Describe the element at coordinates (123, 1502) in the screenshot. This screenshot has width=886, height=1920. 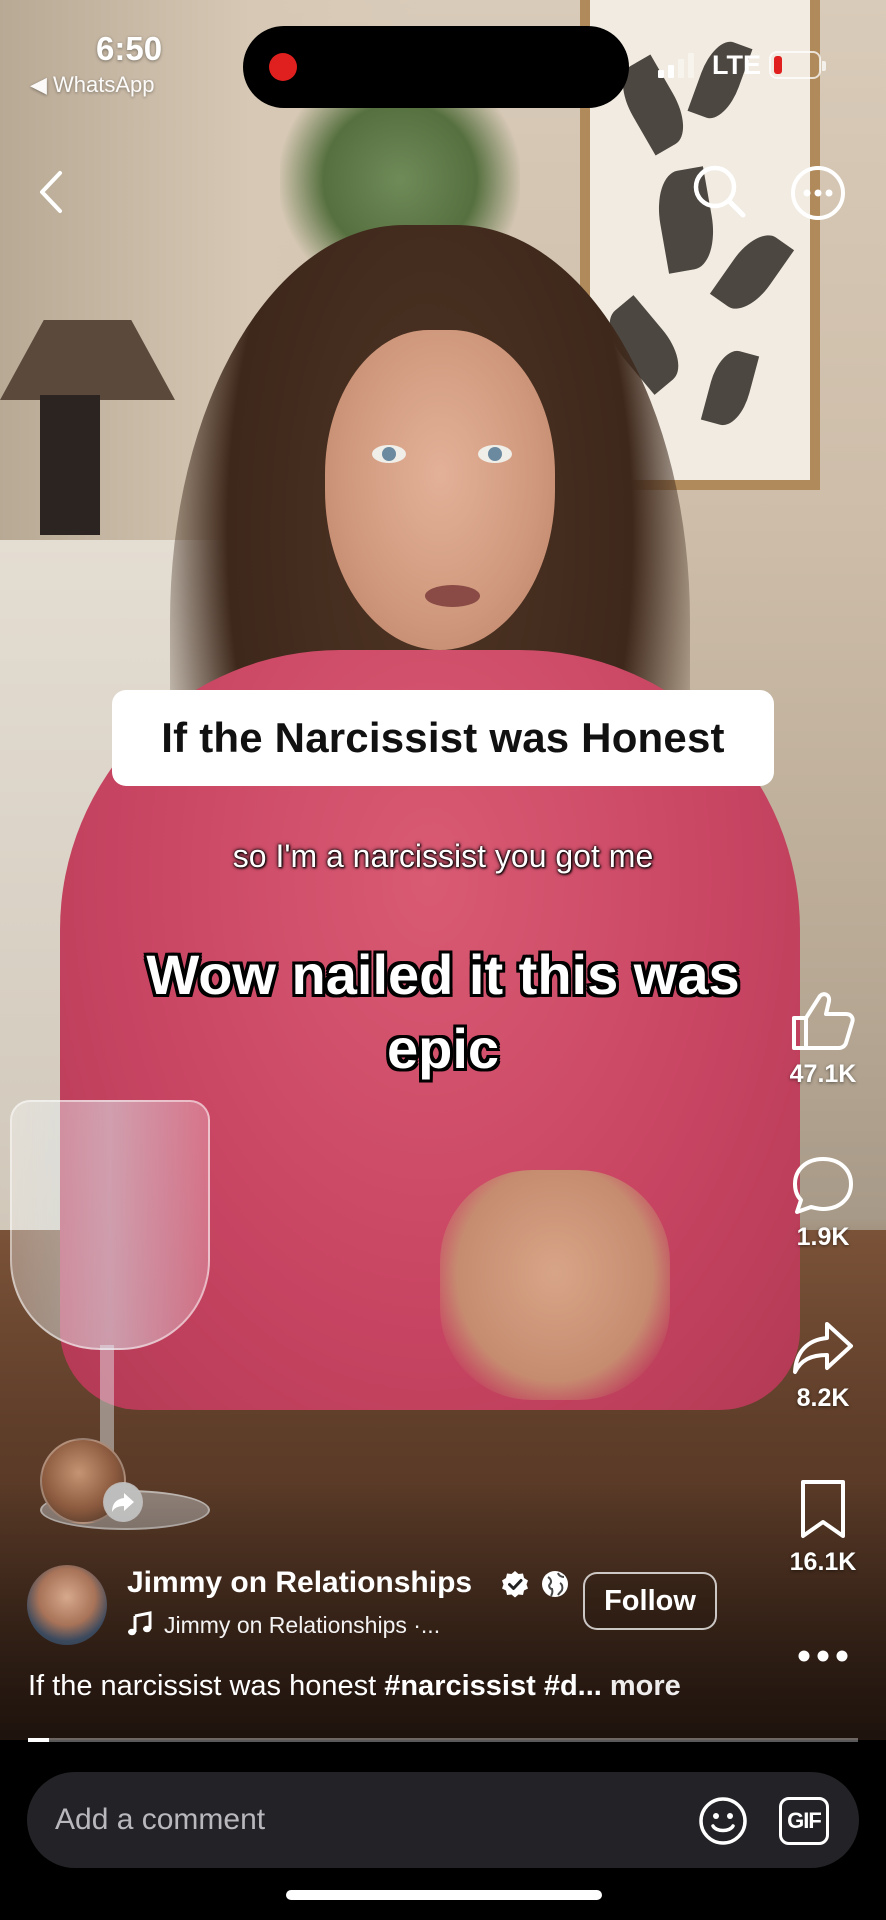
I see `remix-share-icon` at that location.